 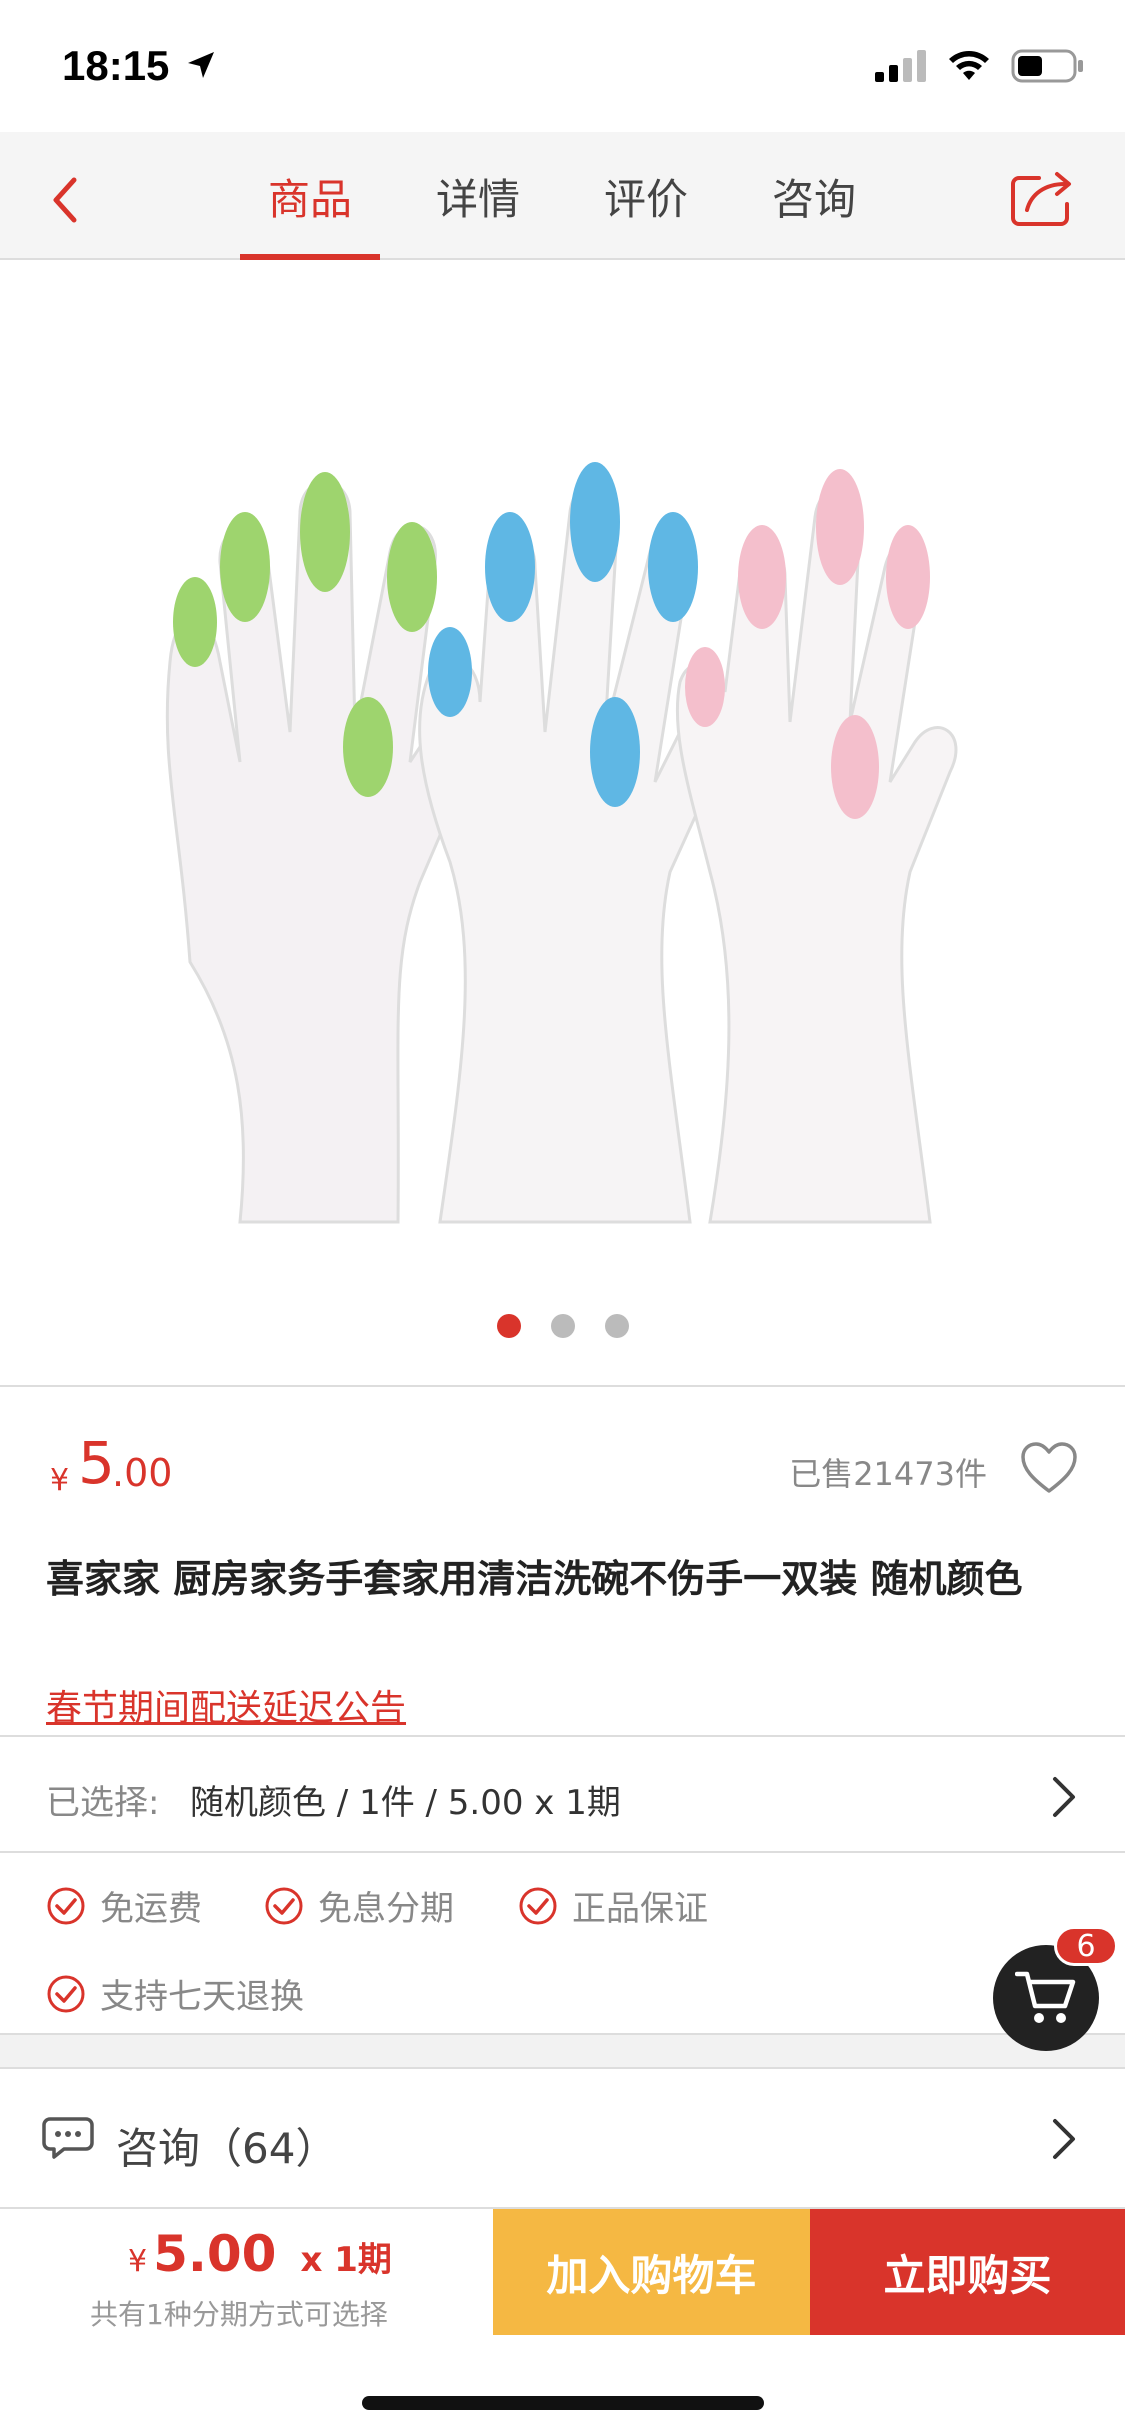 I want to click on cellular-signal-icon, so click(x=900, y=66).